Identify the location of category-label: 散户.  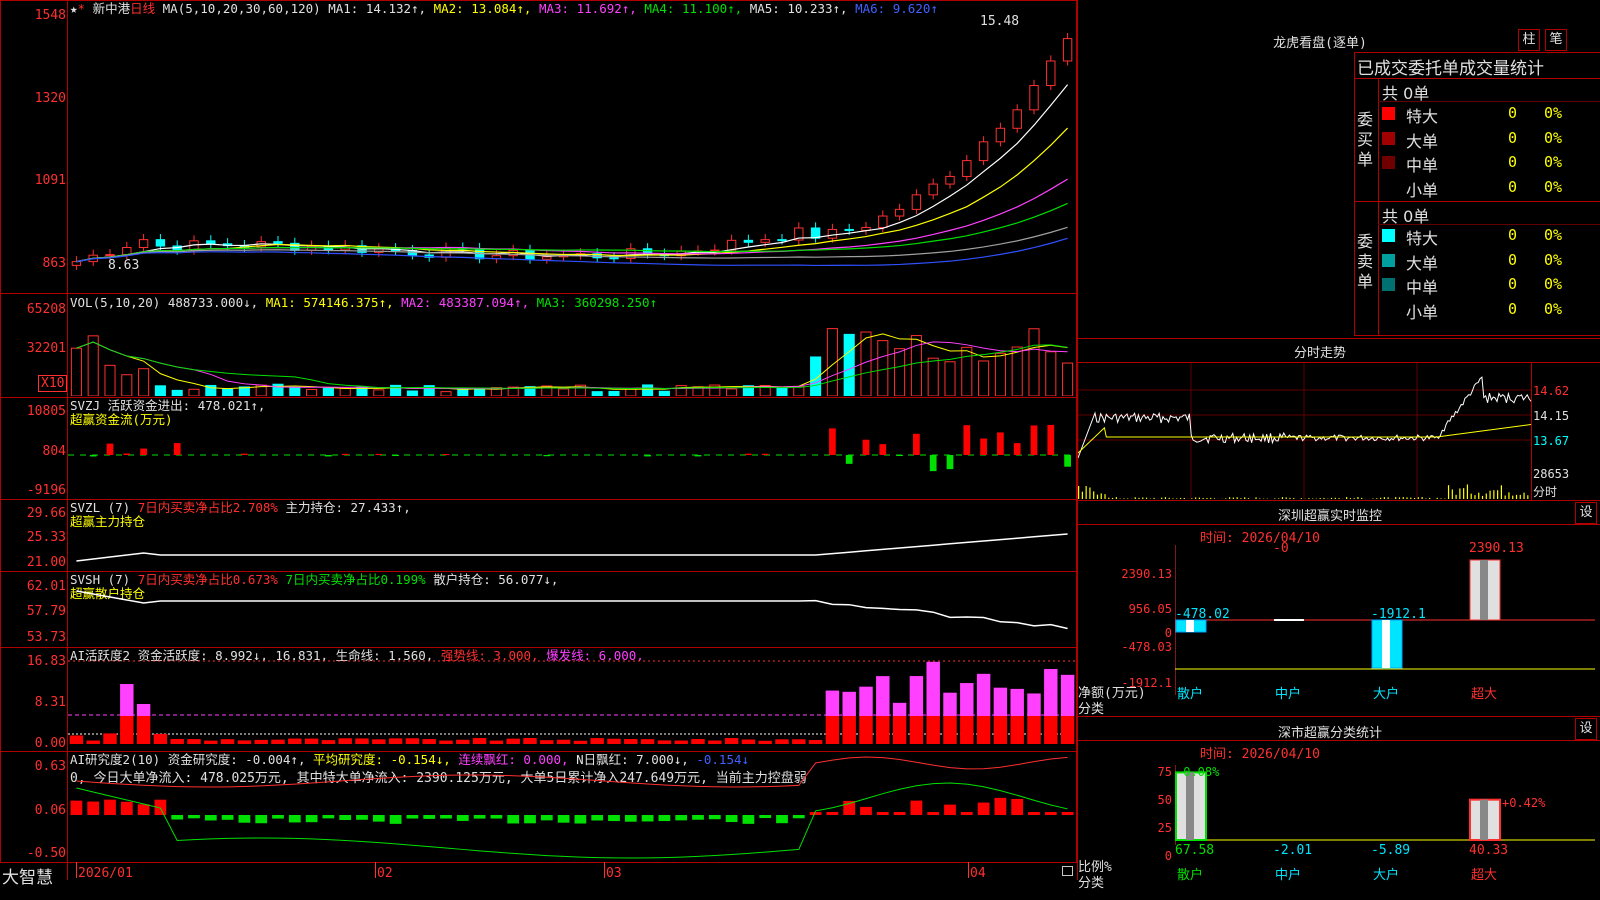
(1190, 875).